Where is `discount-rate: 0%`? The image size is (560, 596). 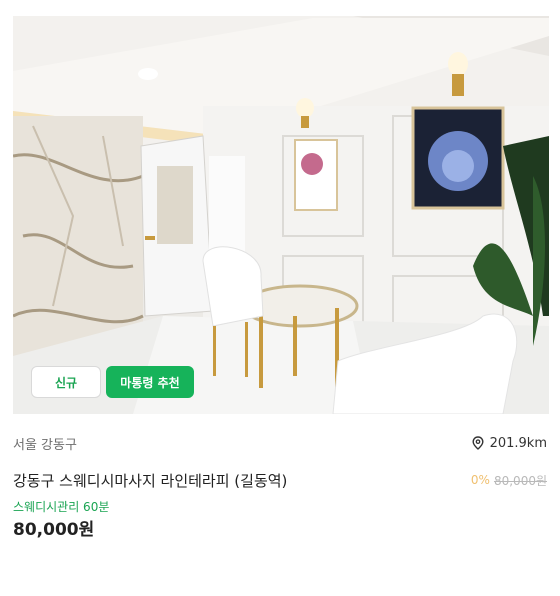 discount-rate: 0% is located at coordinates (480, 480).